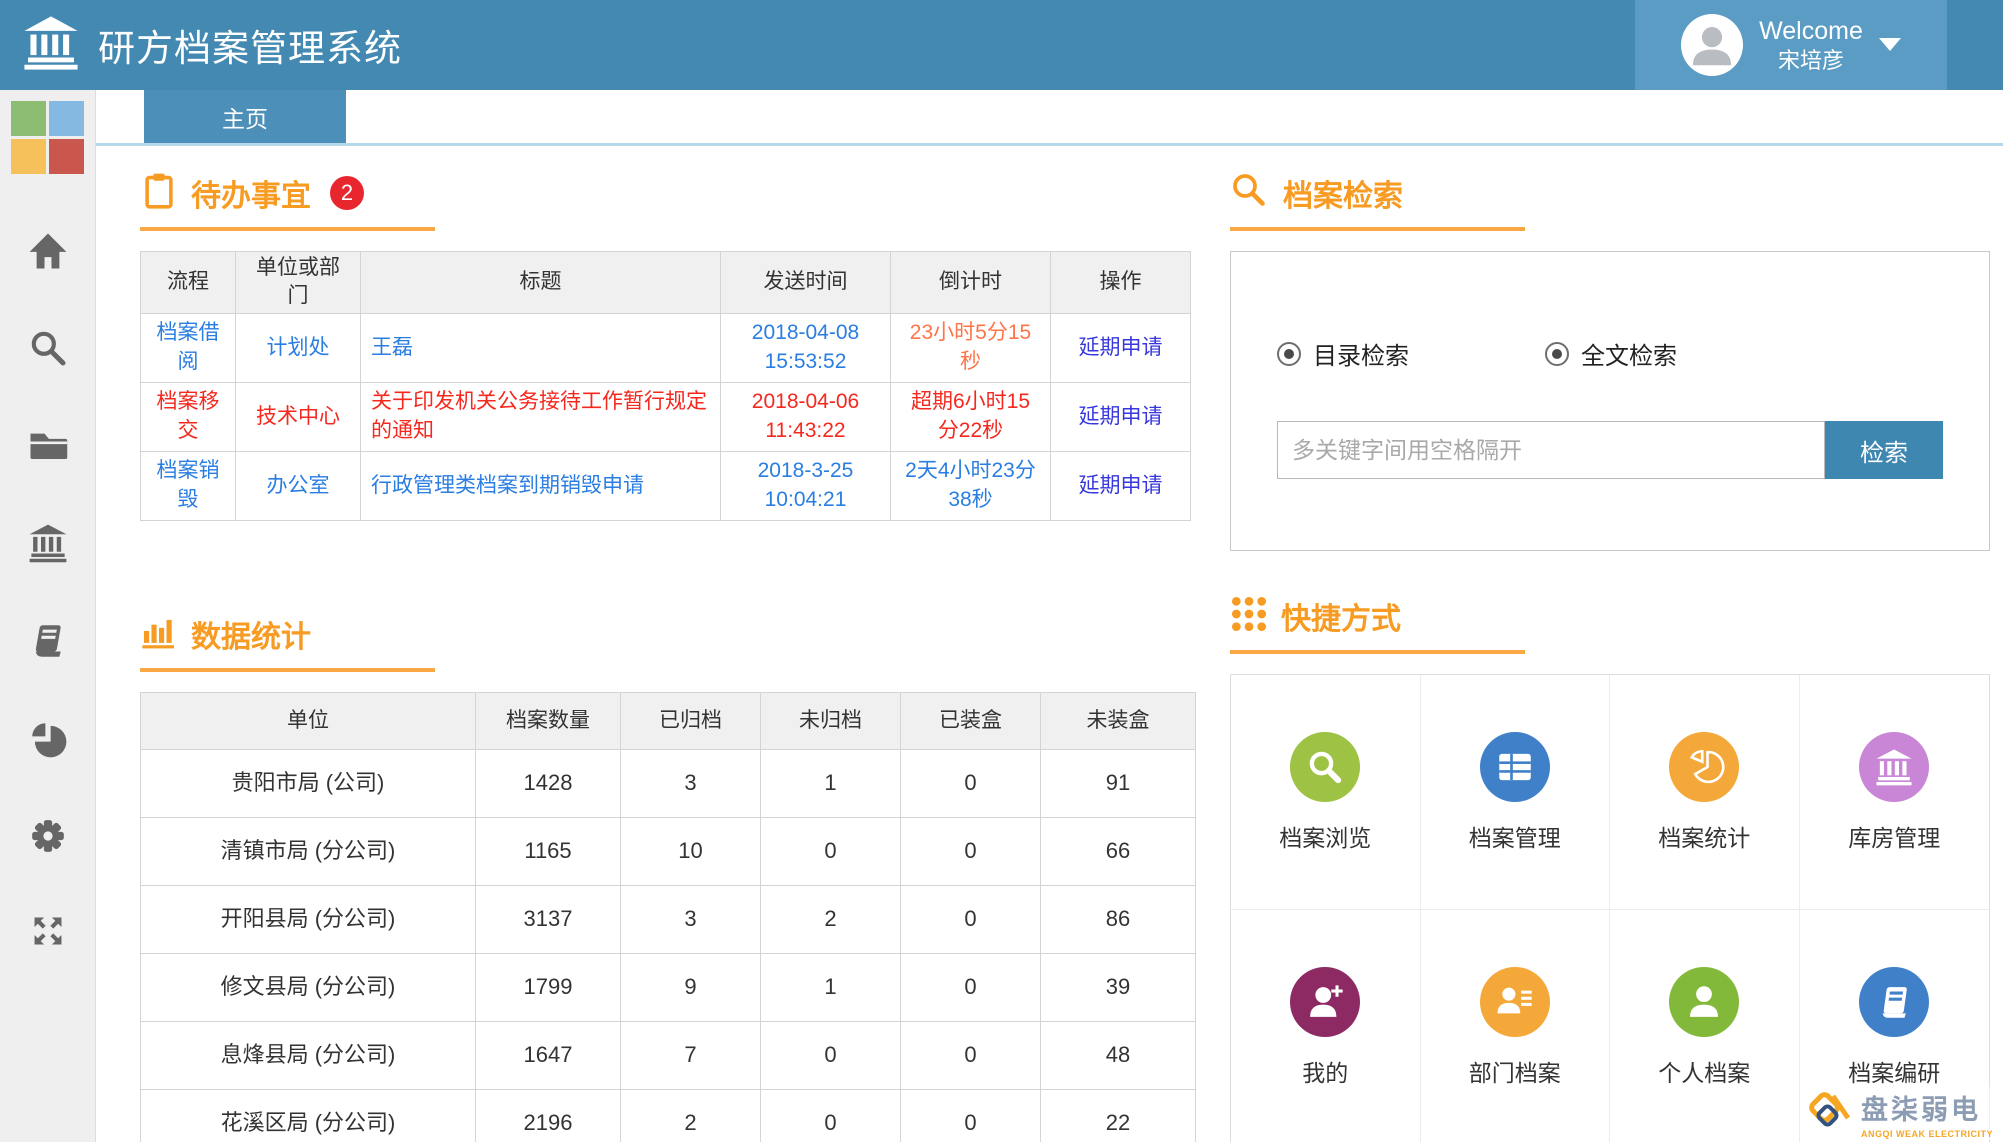  I want to click on bank-logo-icon, so click(51, 45).